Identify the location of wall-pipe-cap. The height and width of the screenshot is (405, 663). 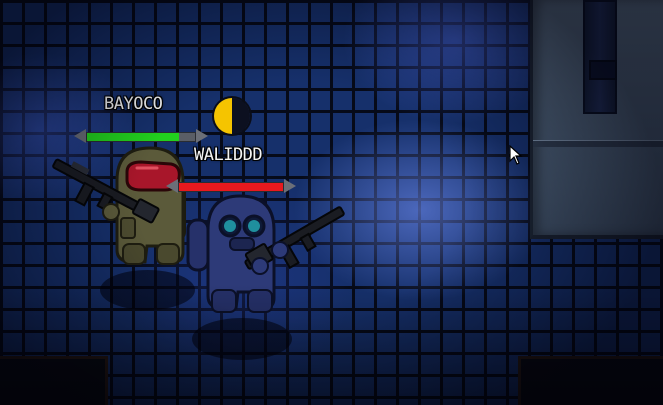
(603, 70).